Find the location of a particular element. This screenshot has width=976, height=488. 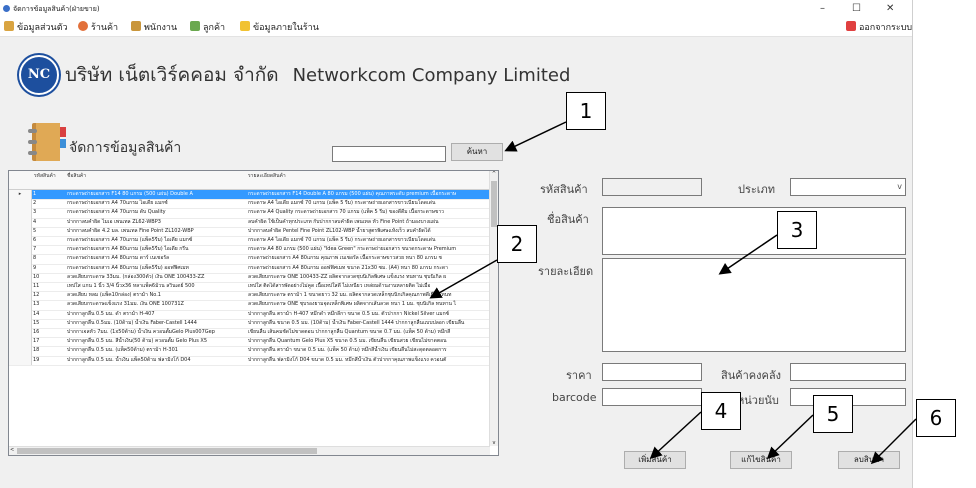

product-name-field is located at coordinates (754, 231).